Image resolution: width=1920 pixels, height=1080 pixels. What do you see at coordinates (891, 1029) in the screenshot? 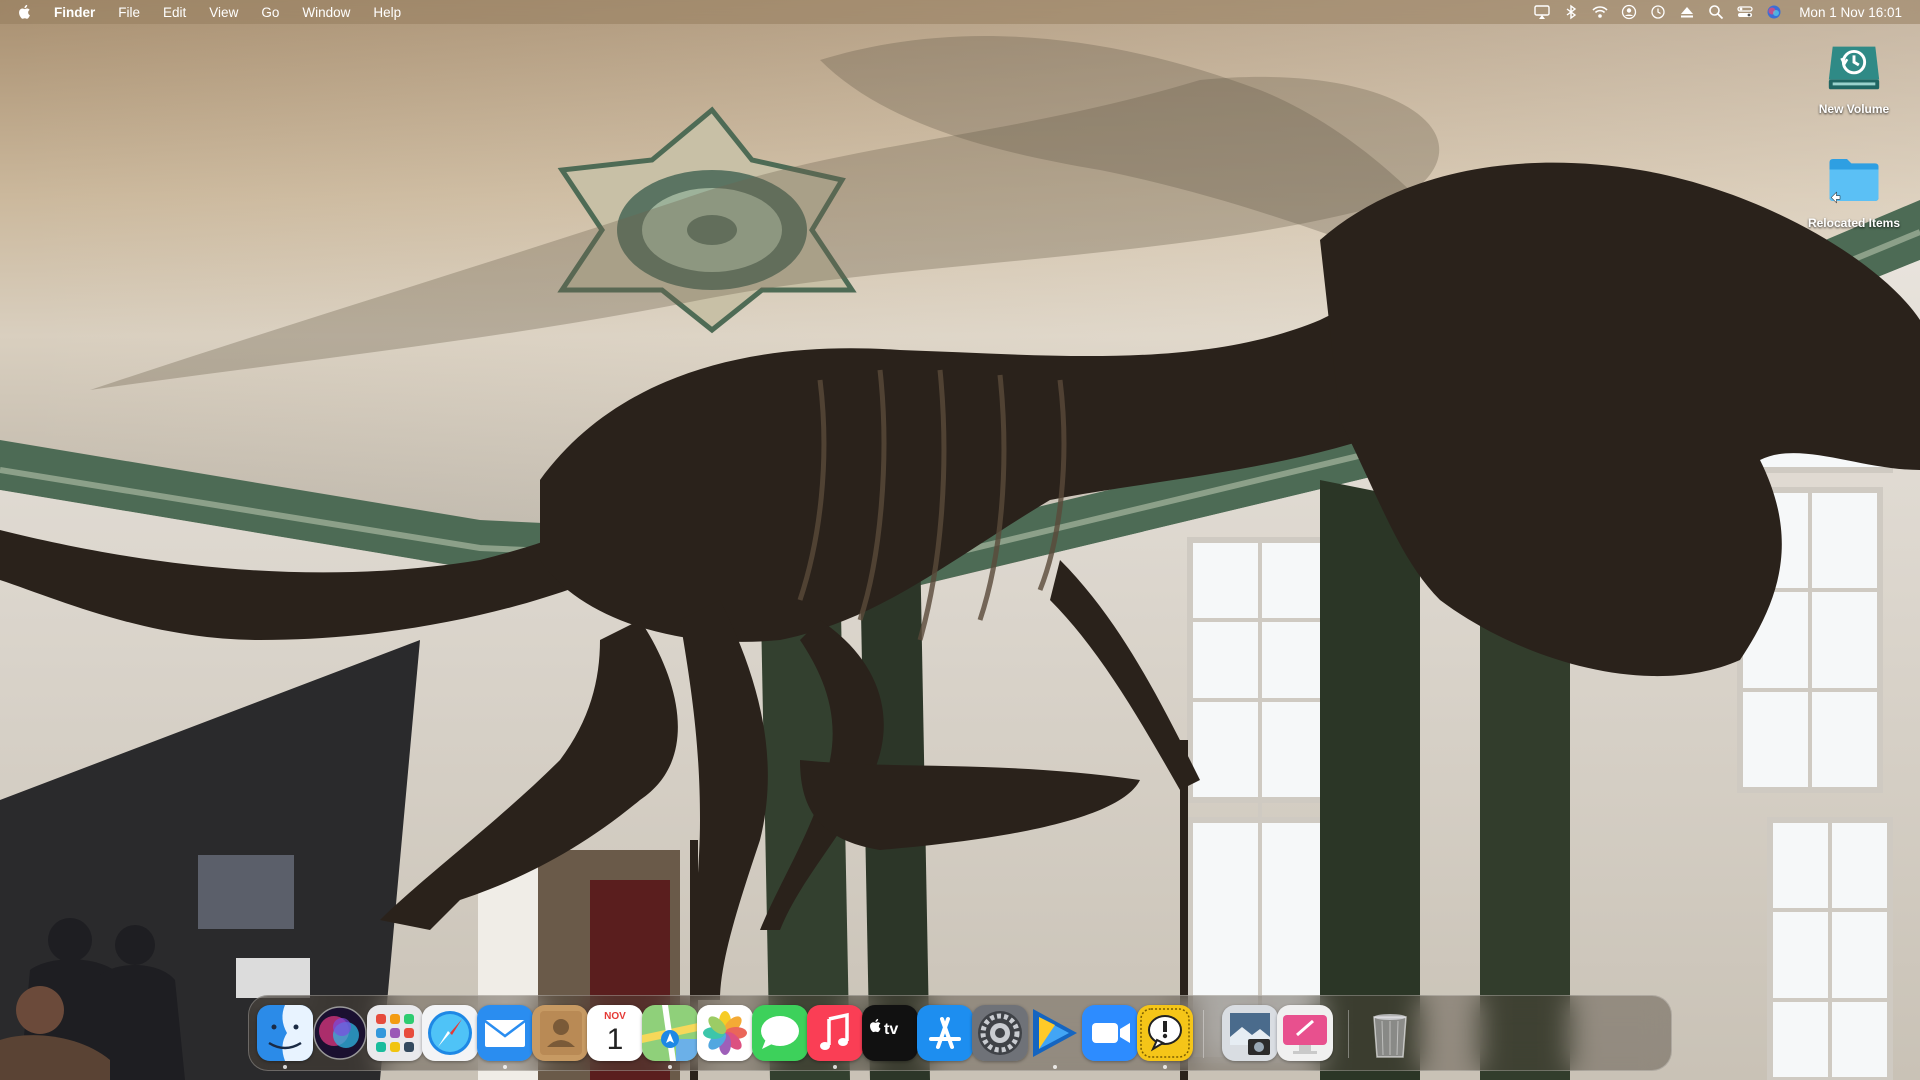
I see `tv-label: tv` at bounding box center [891, 1029].